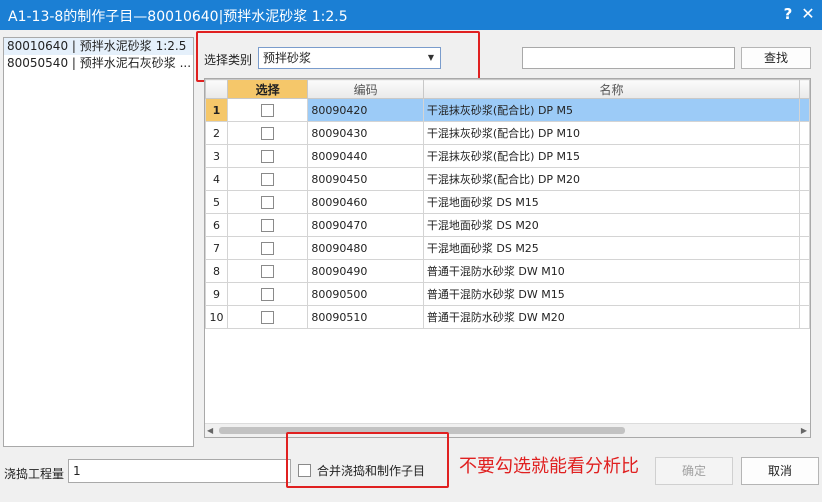 This screenshot has height=502, width=822. I want to click on title-bar: A1-13-8的制作子目—80010640|预拌水泥砂浆 1:2.5 ? ✕, so click(411, 15).